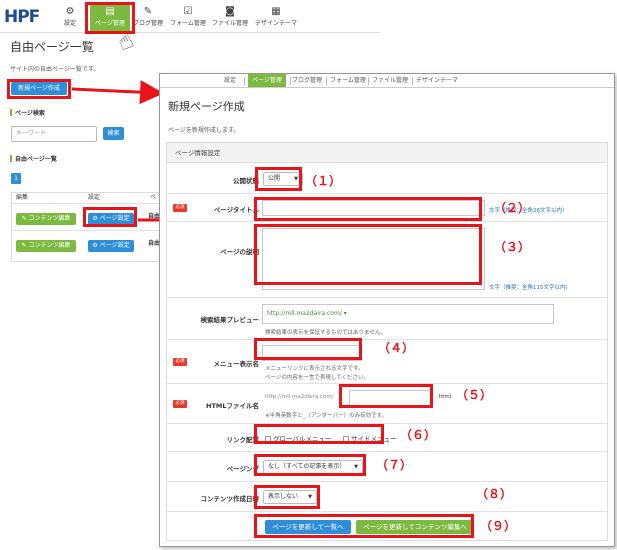  What do you see at coordinates (326, 416) in the screenshot?
I see `html-file-note: ※半角英数字と_（アンダーバー）のみ有効です。` at bounding box center [326, 416].